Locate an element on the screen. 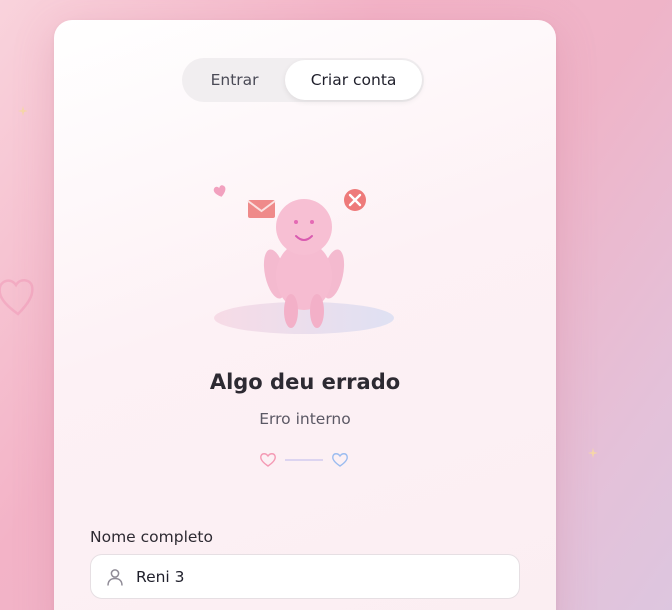  user-icon is located at coordinates (115, 577).